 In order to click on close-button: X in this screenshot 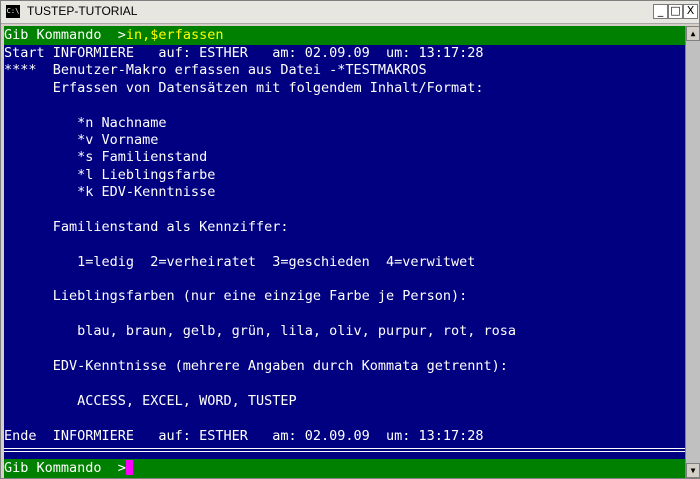, I will do `click(690, 11)`.